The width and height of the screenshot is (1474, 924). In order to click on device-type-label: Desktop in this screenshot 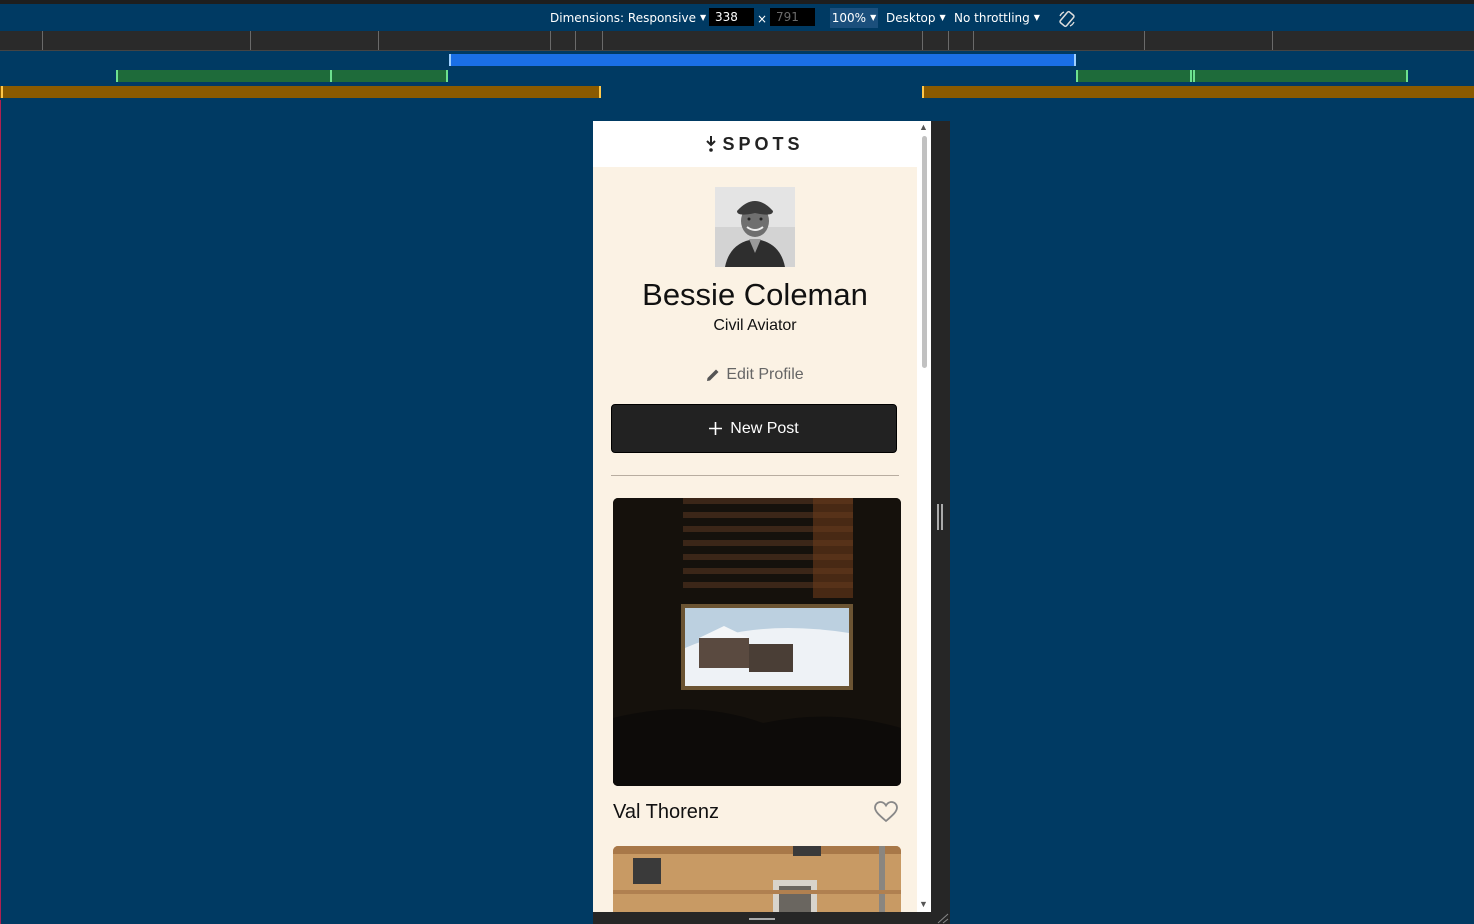, I will do `click(911, 18)`.